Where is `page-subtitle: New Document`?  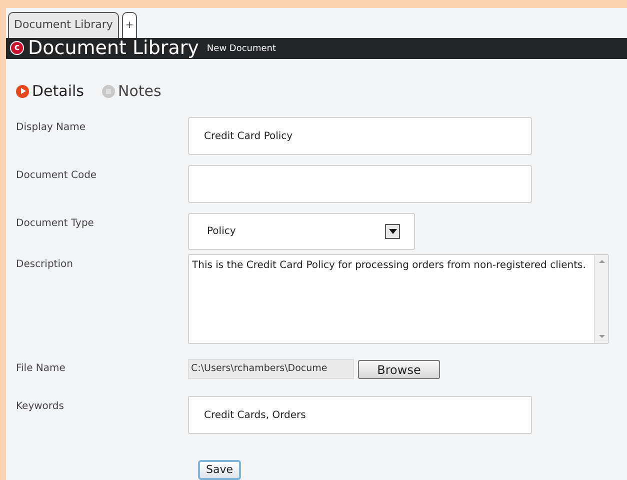 page-subtitle: New Document is located at coordinates (241, 49).